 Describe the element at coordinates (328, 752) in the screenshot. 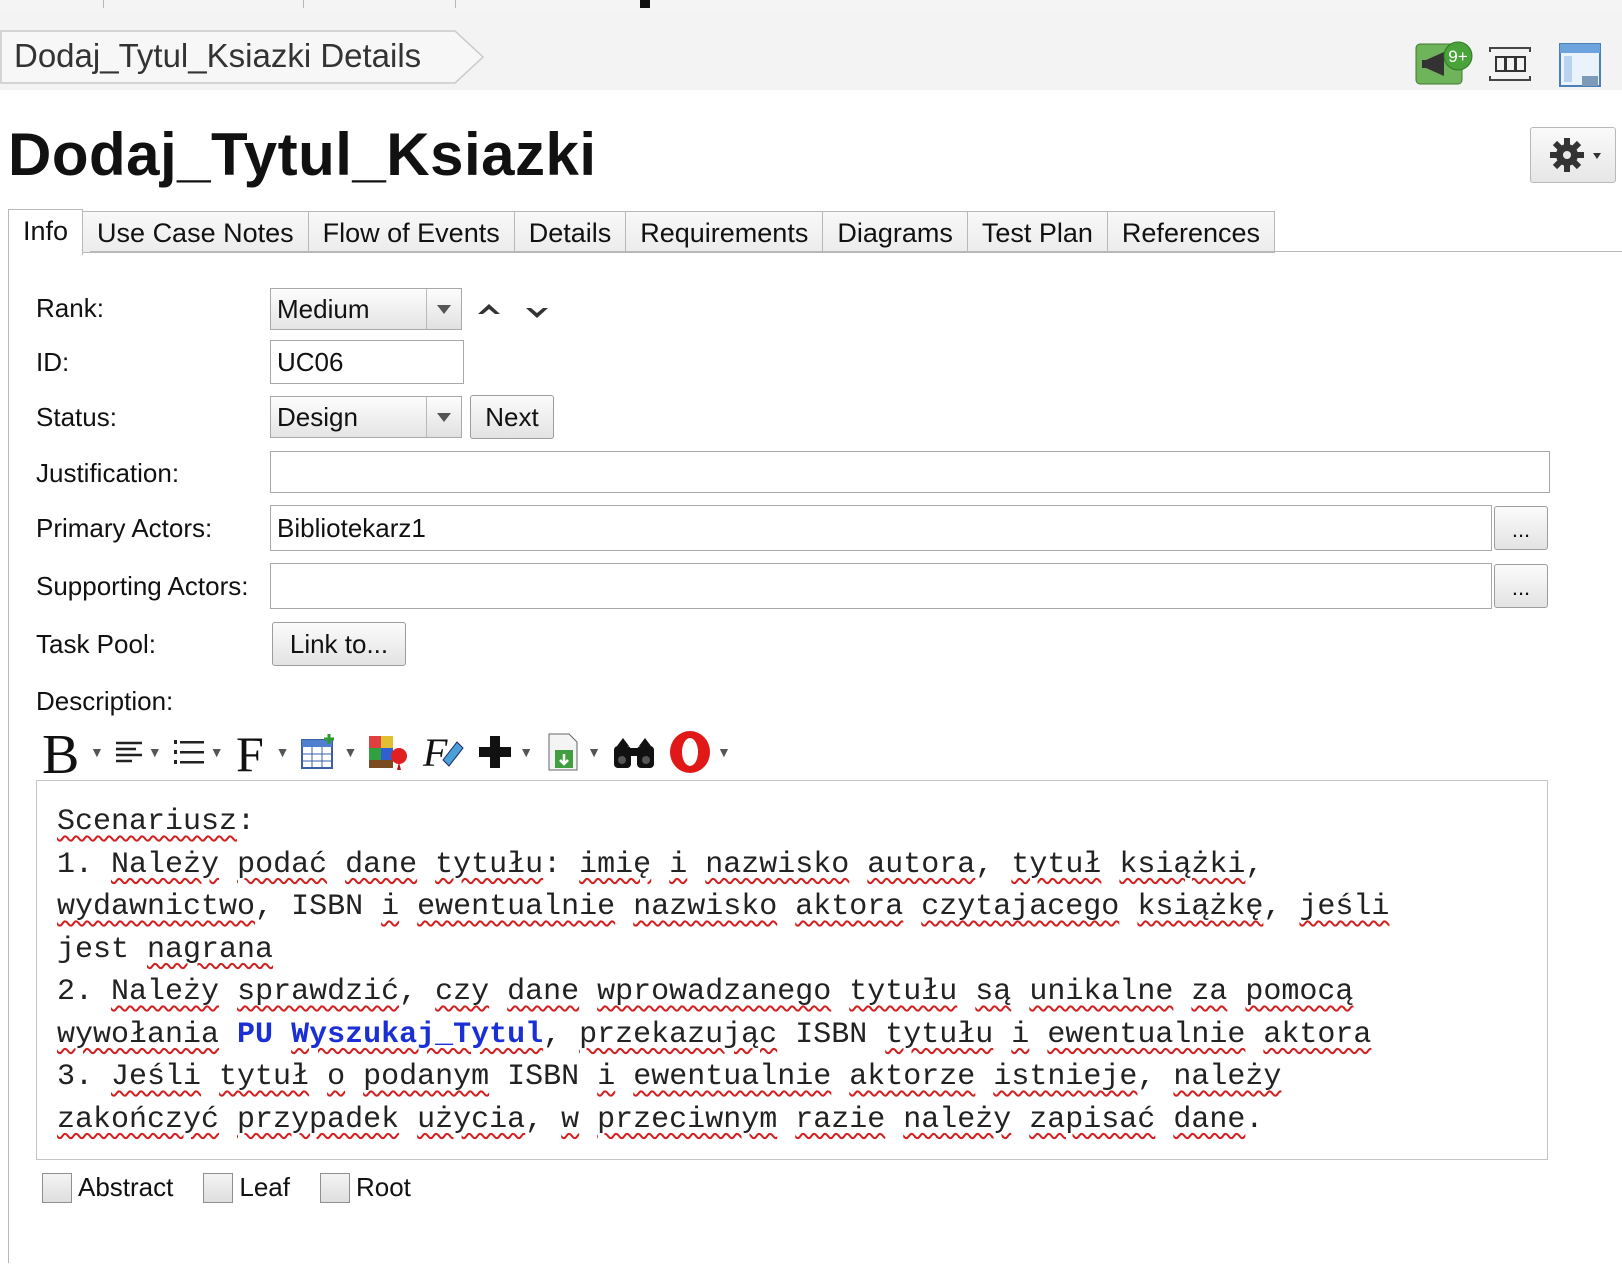

I see `table-icon: ▼` at that location.